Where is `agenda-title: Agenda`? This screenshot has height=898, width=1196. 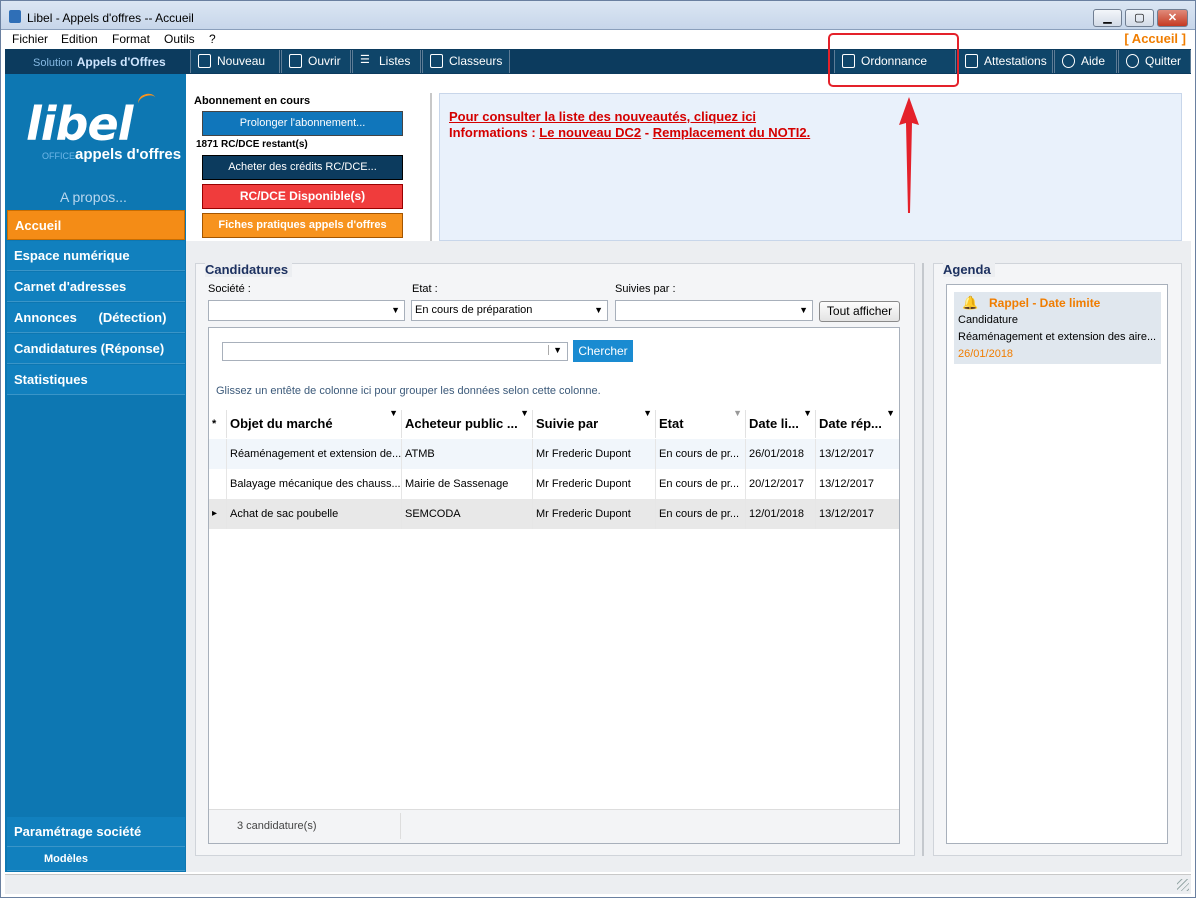
agenda-title: Agenda is located at coordinates (969, 269).